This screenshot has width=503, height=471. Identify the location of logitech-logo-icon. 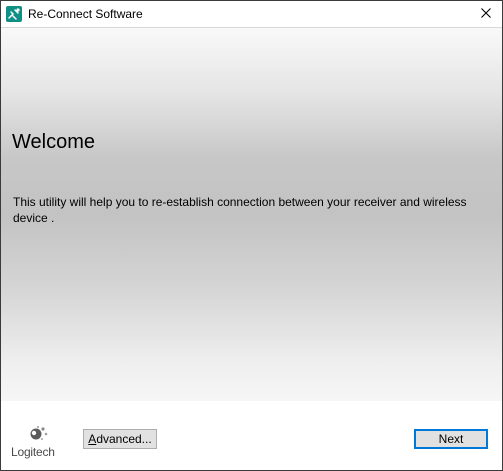
(39, 433).